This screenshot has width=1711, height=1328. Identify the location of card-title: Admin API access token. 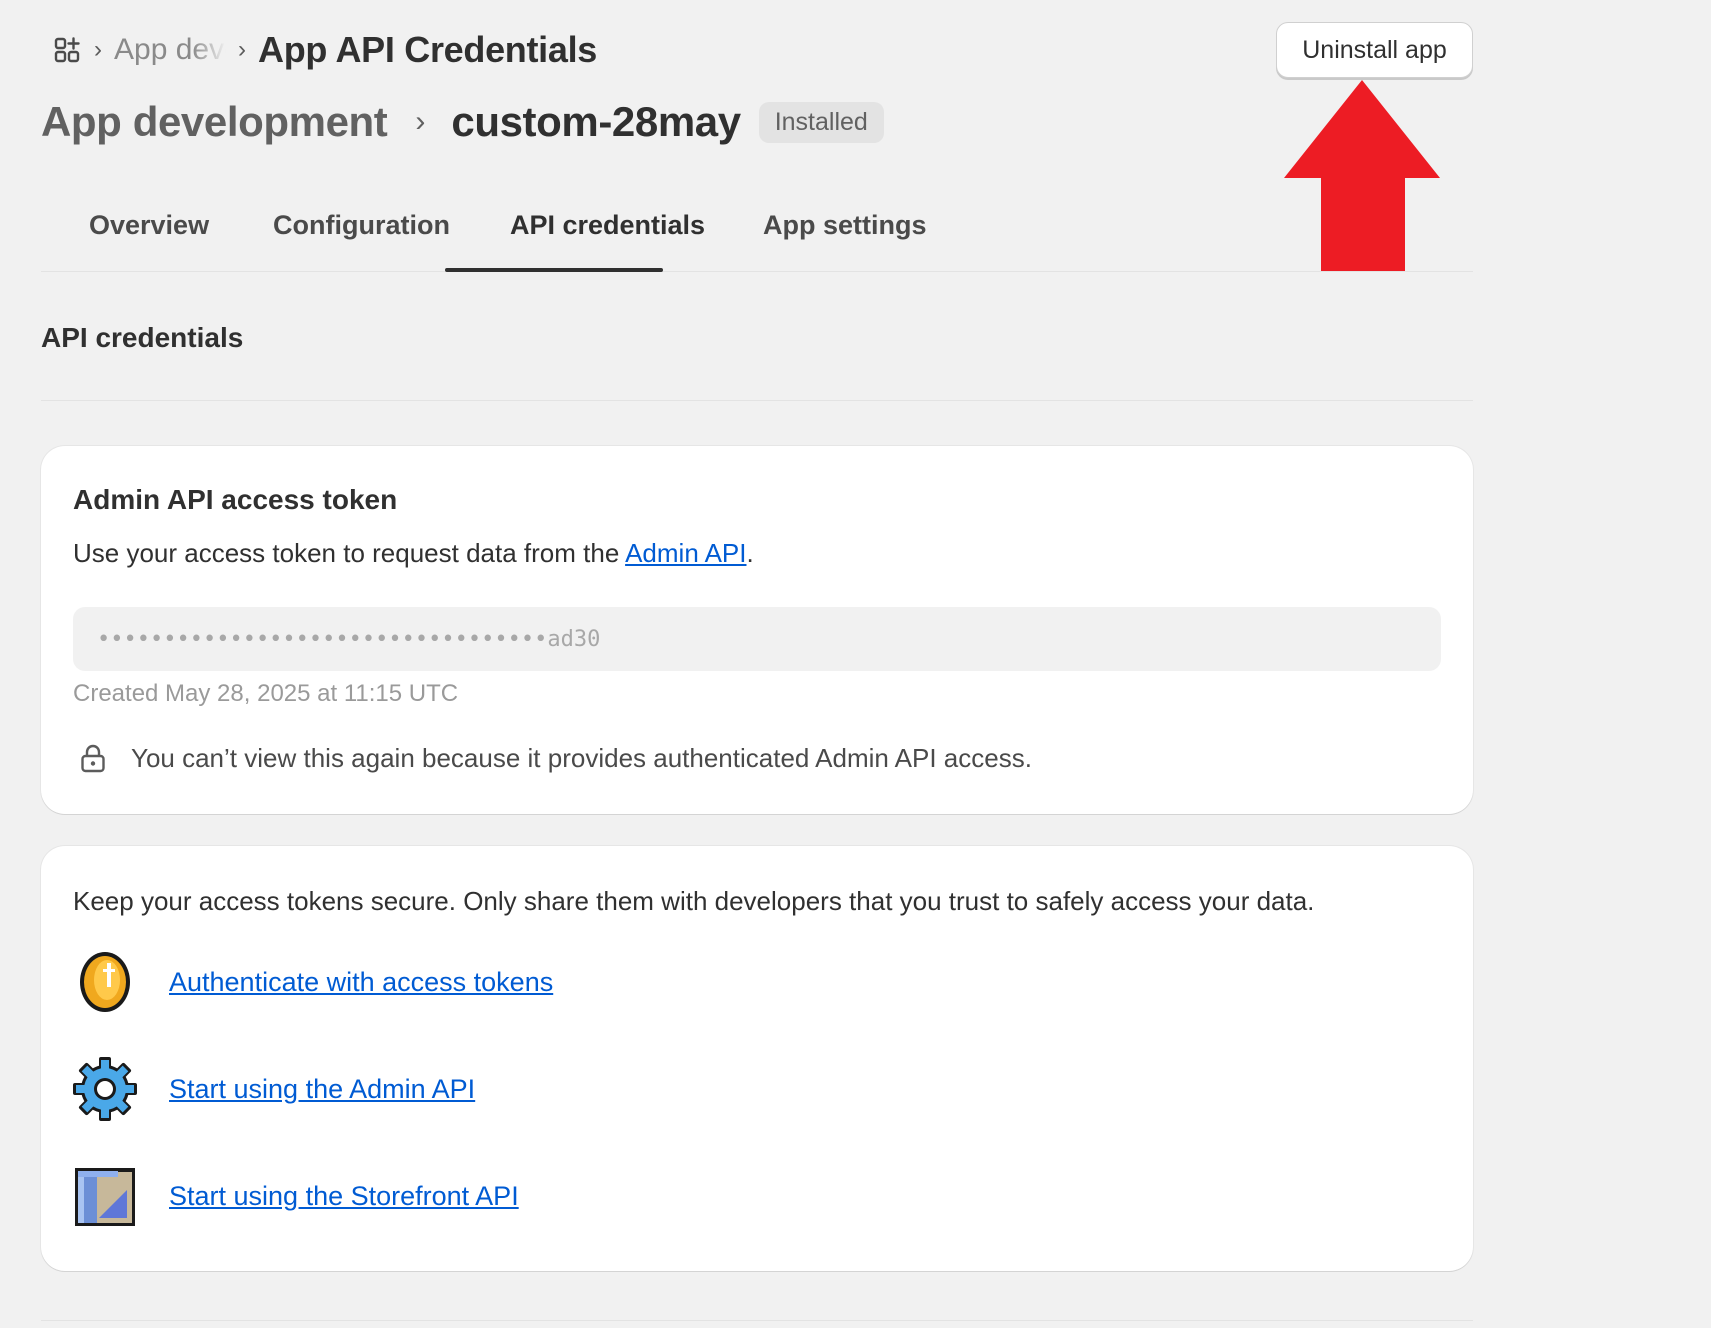
(235, 499).